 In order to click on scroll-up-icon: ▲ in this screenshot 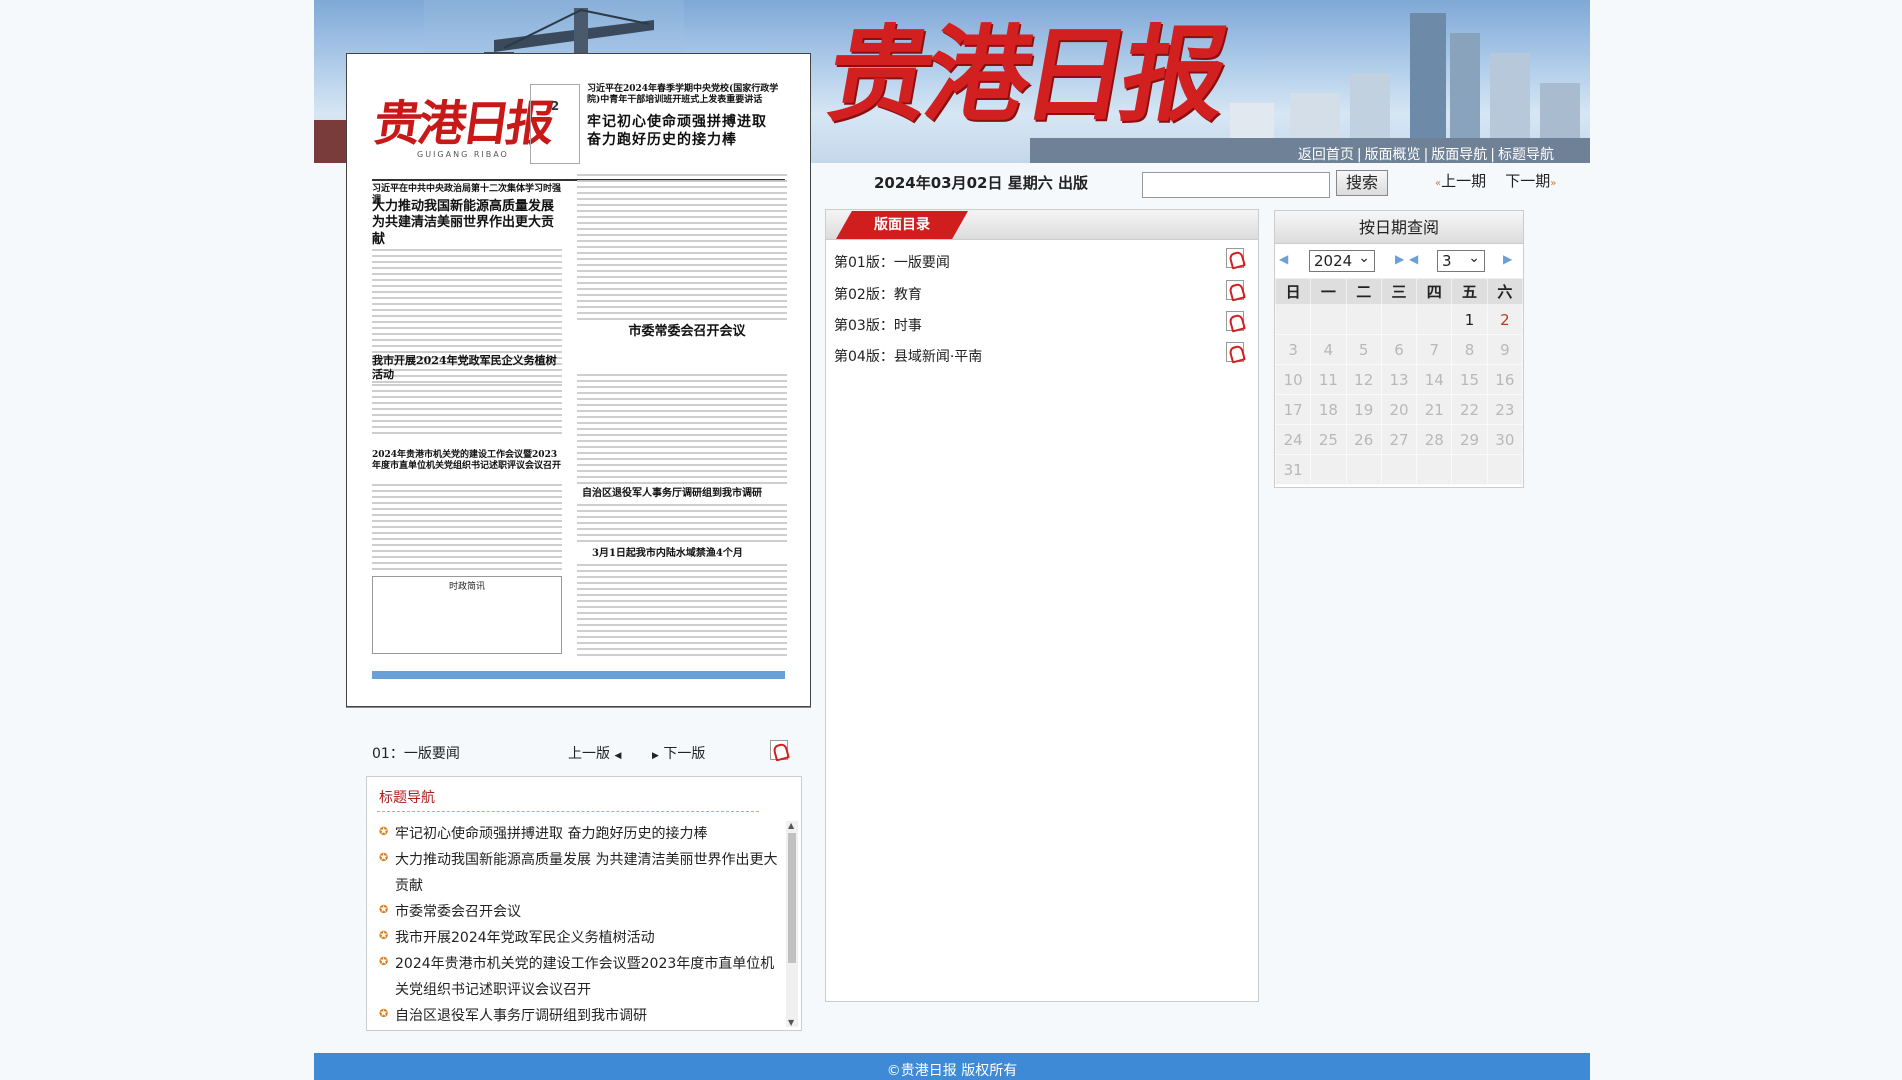, I will do `click(791, 825)`.